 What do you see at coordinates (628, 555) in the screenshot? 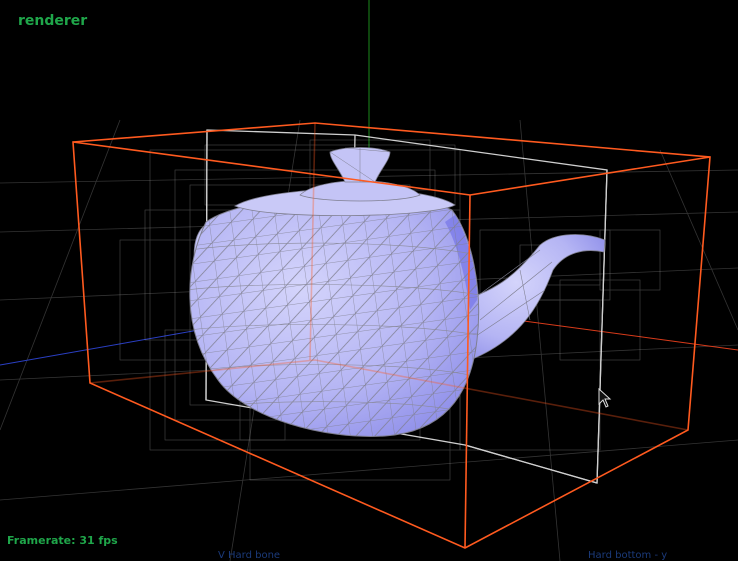
I see `bottom-right-label: Hard bottom - y` at bounding box center [628, 555].